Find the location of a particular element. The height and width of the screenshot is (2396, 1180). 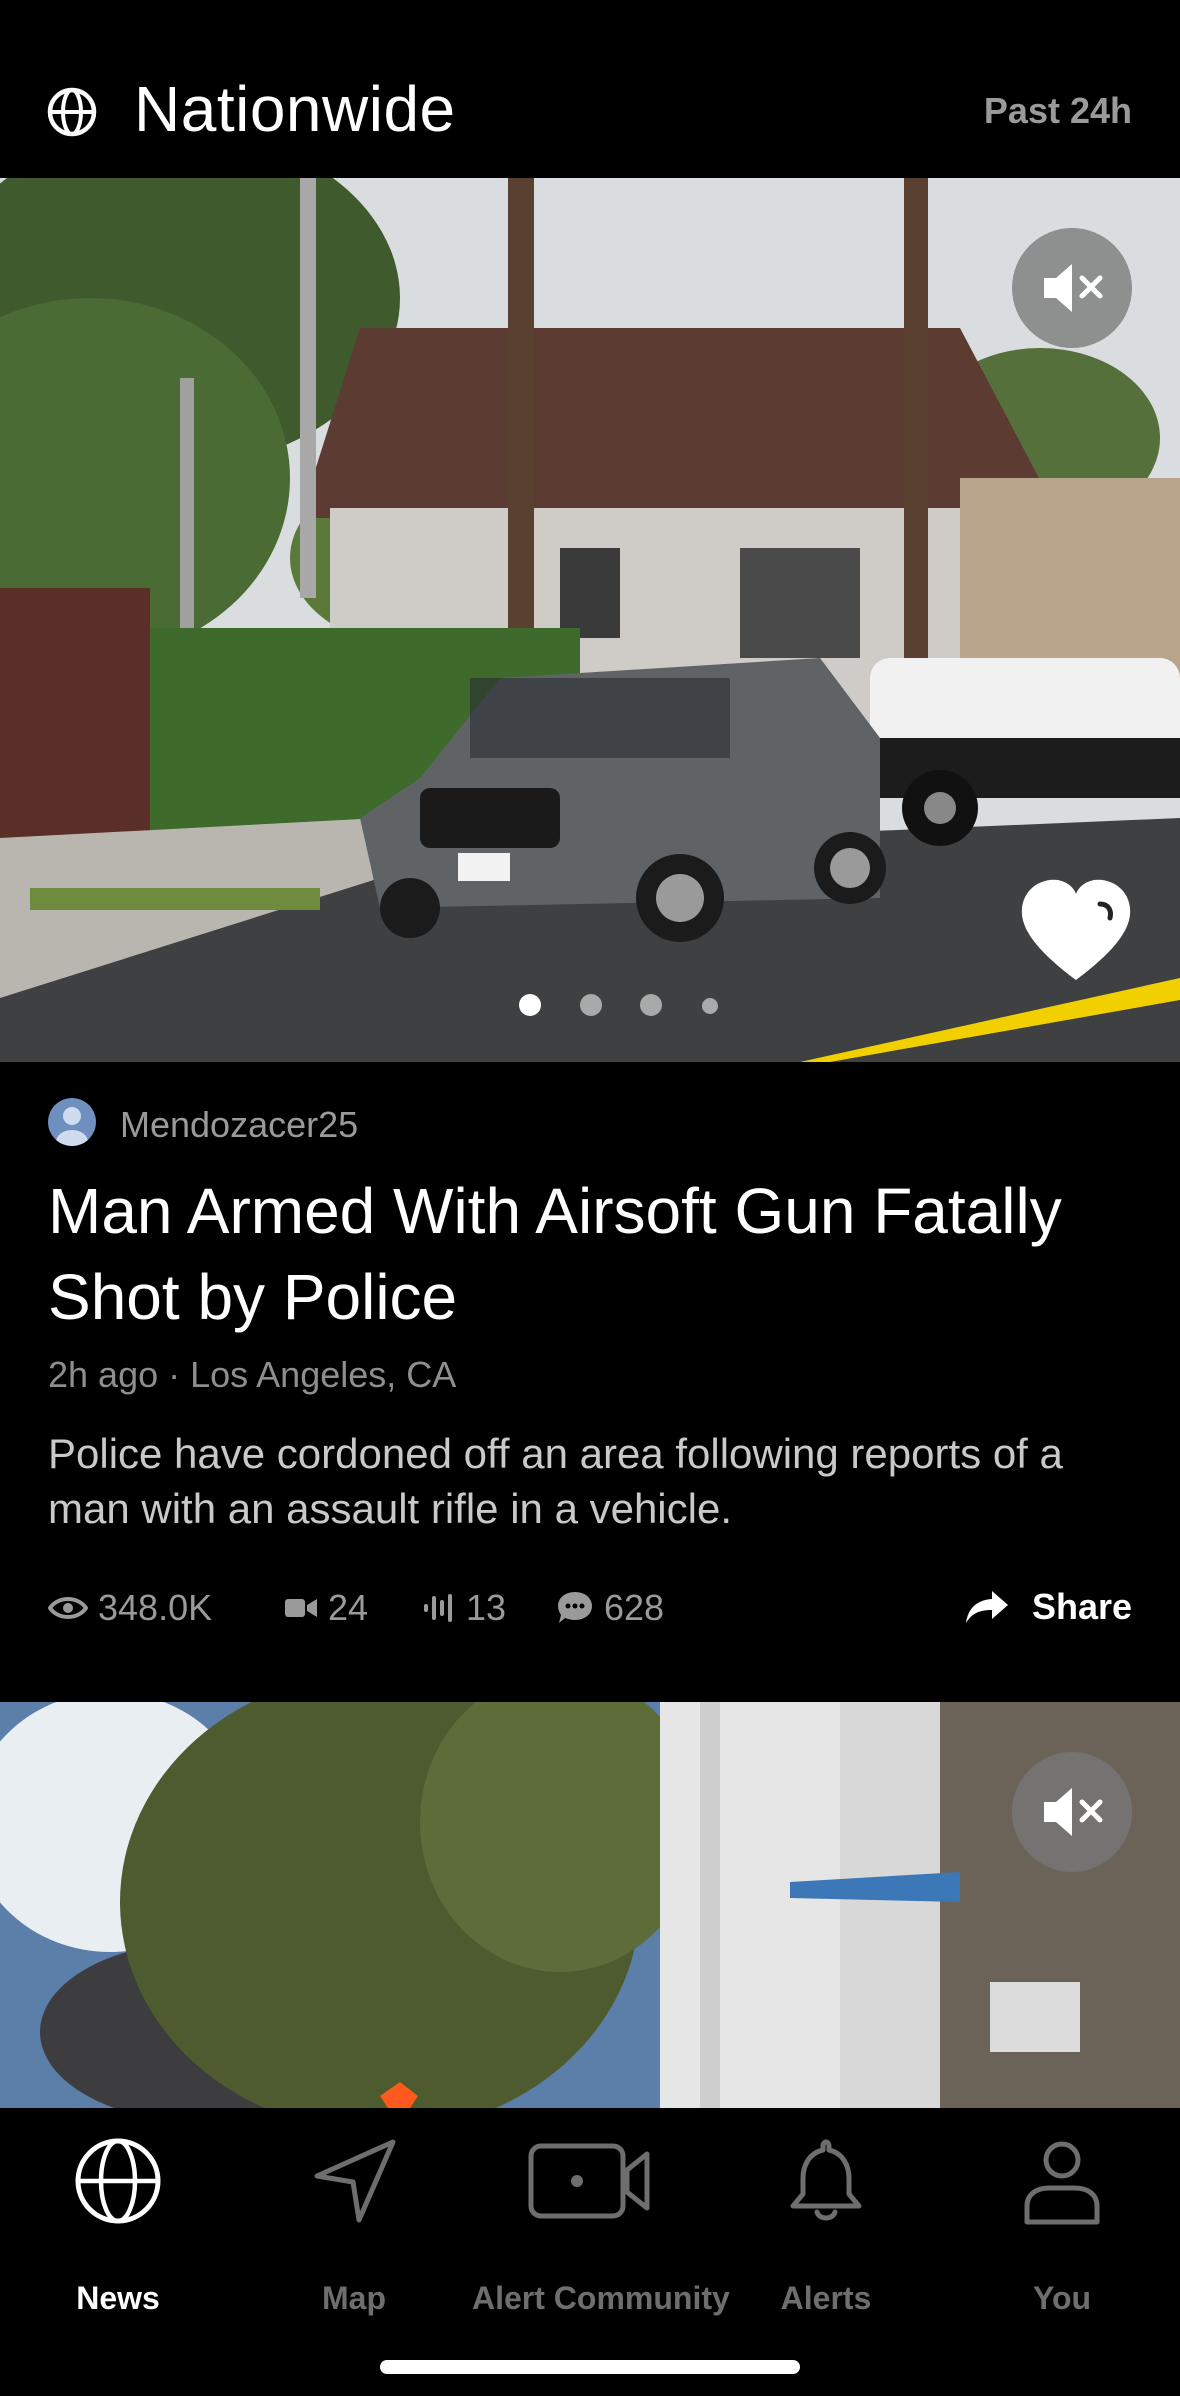

tab-label: Map is located at coordinates (354, 2298).